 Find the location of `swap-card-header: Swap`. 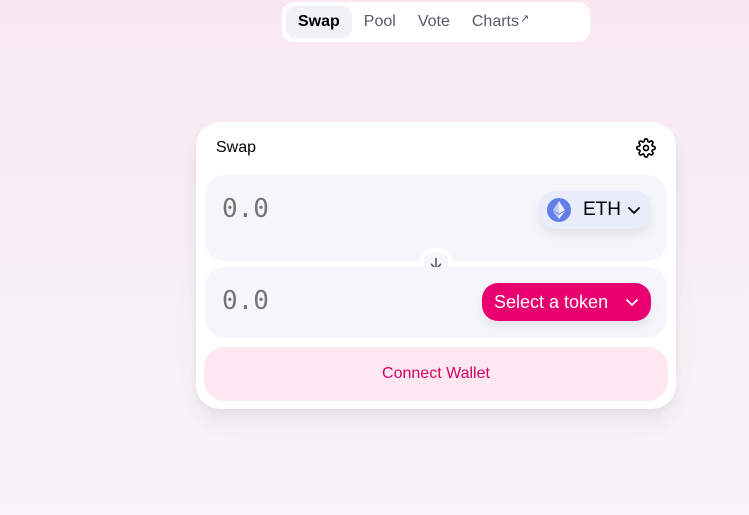

swap-card-header: Swap is located at coordinates (436, 148).